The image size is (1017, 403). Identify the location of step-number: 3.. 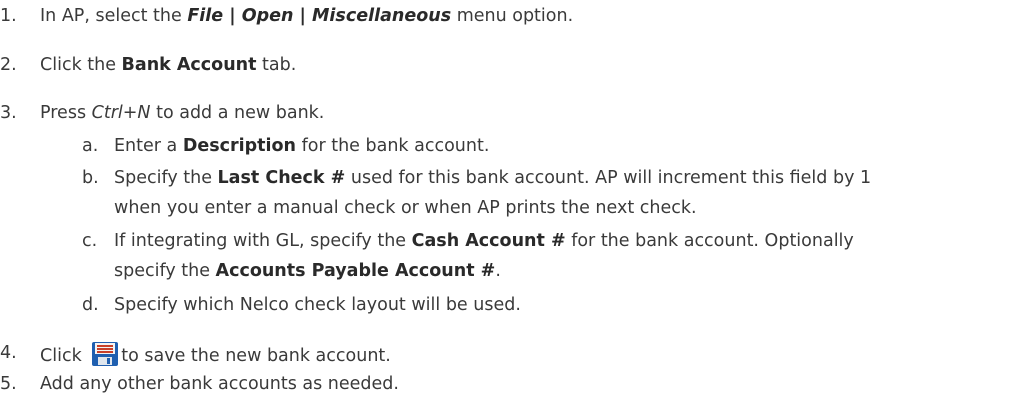
(8, 113).